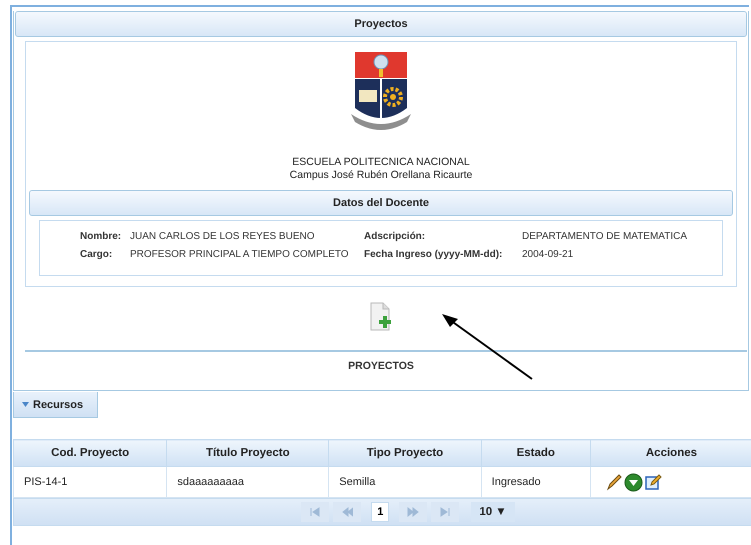 This screenshot has width=751, height=545. I want to click on field-value: DEPARTAMENTO DE MATEMATICA, so click(605, 236).